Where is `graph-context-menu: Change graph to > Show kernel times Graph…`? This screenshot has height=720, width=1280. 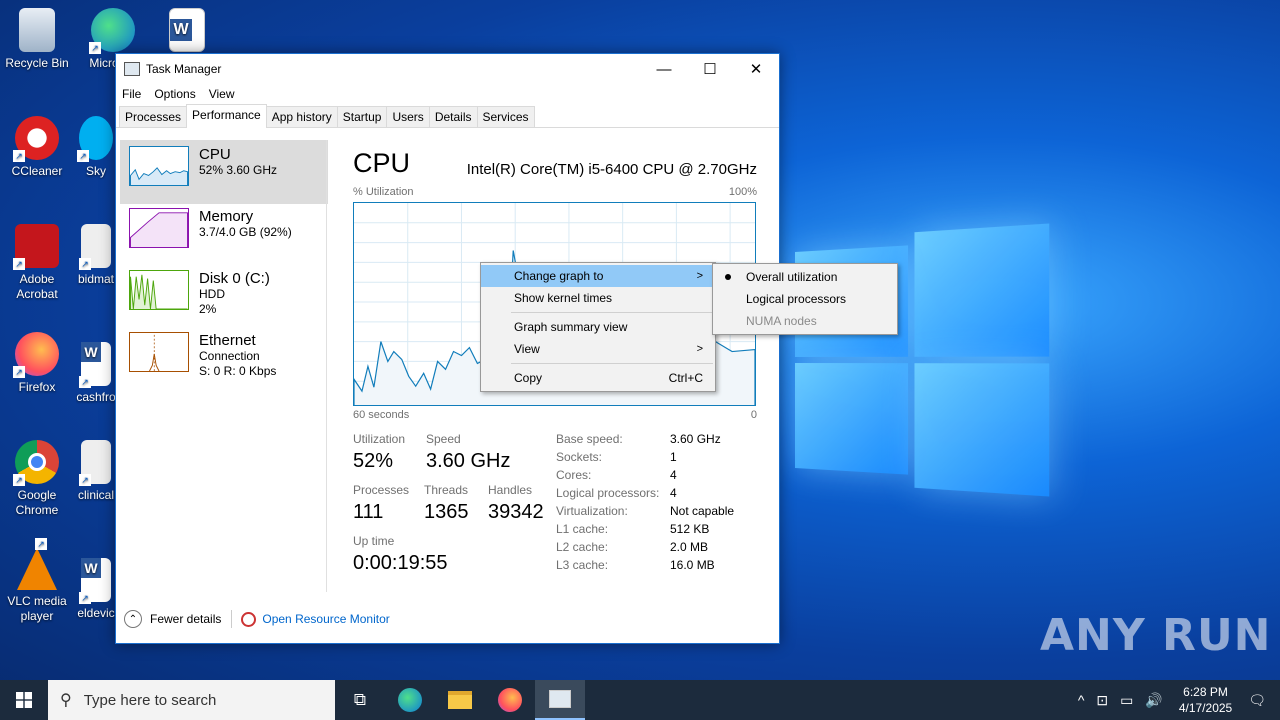
graph-context-menu: Change graph to > Show kernel times Graph… is located at coordinates (598, 327).